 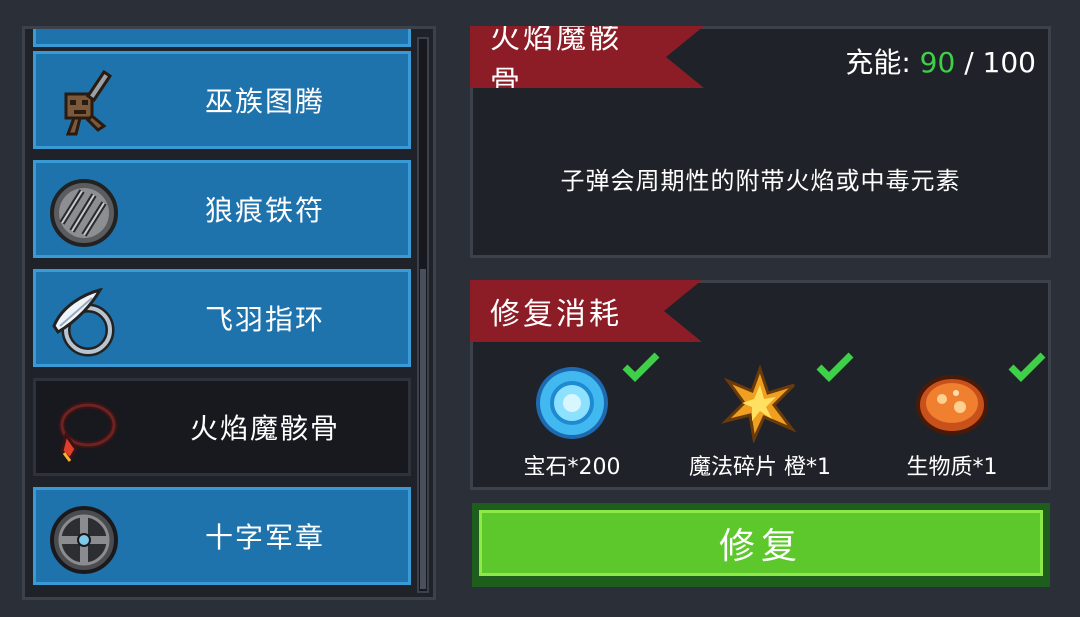 I want to click on list-item-totem: 巫族图腾, so click(x=222, y=100).